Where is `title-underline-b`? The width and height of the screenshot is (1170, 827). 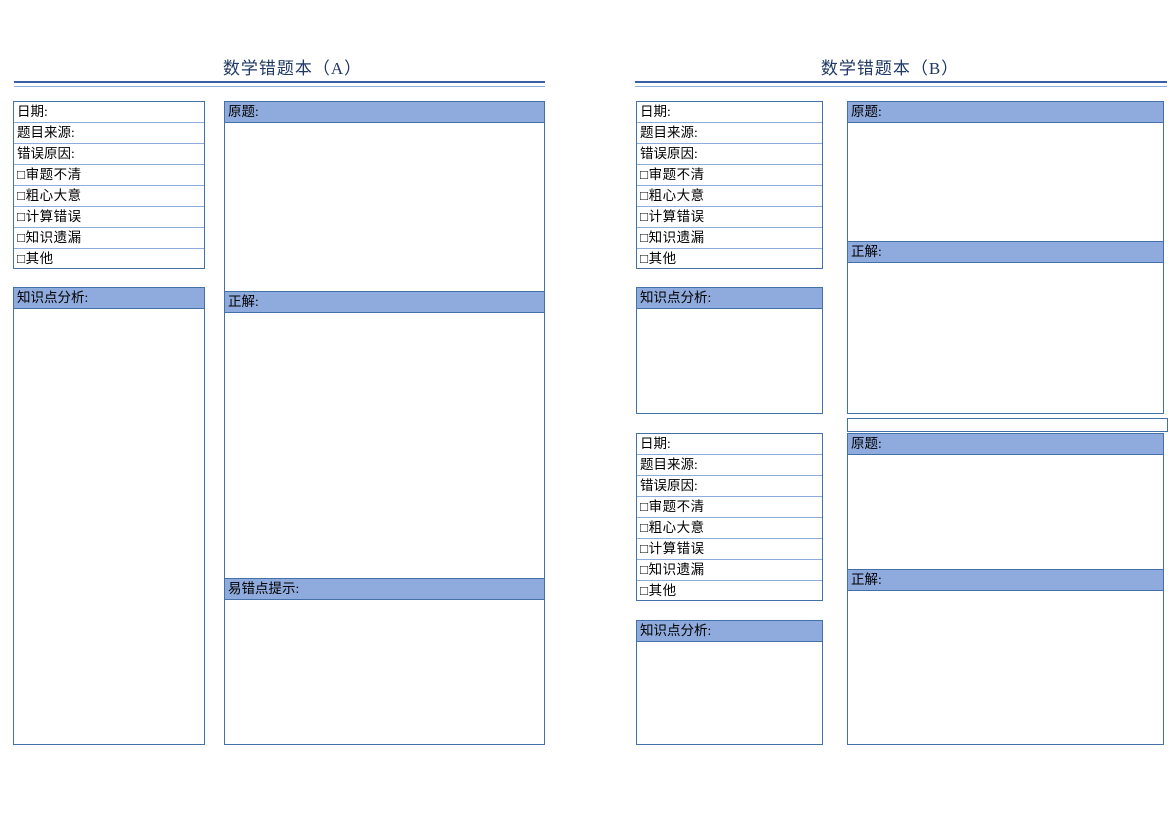
title-underline-b is located at coordinates (901, 84).